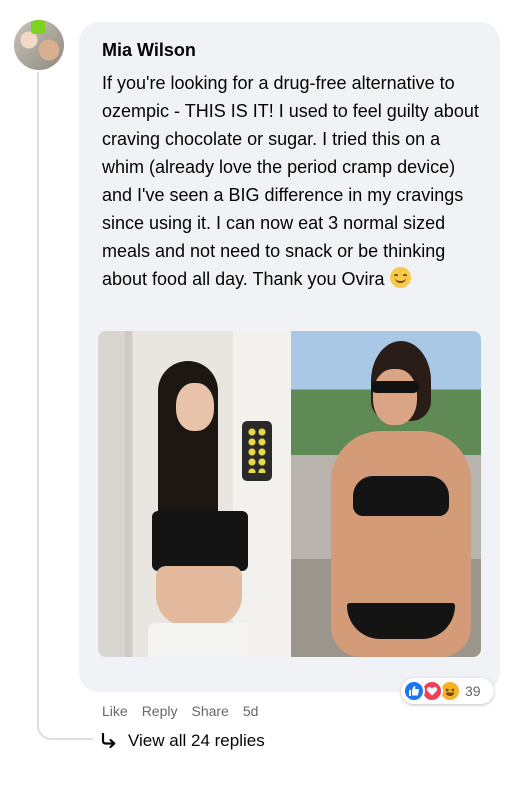 The image size is (516, 786). What do you see at coordinates (473, 691) in the screenshot?
I see `reaction-count: 39` at bounding box center [473, 691].